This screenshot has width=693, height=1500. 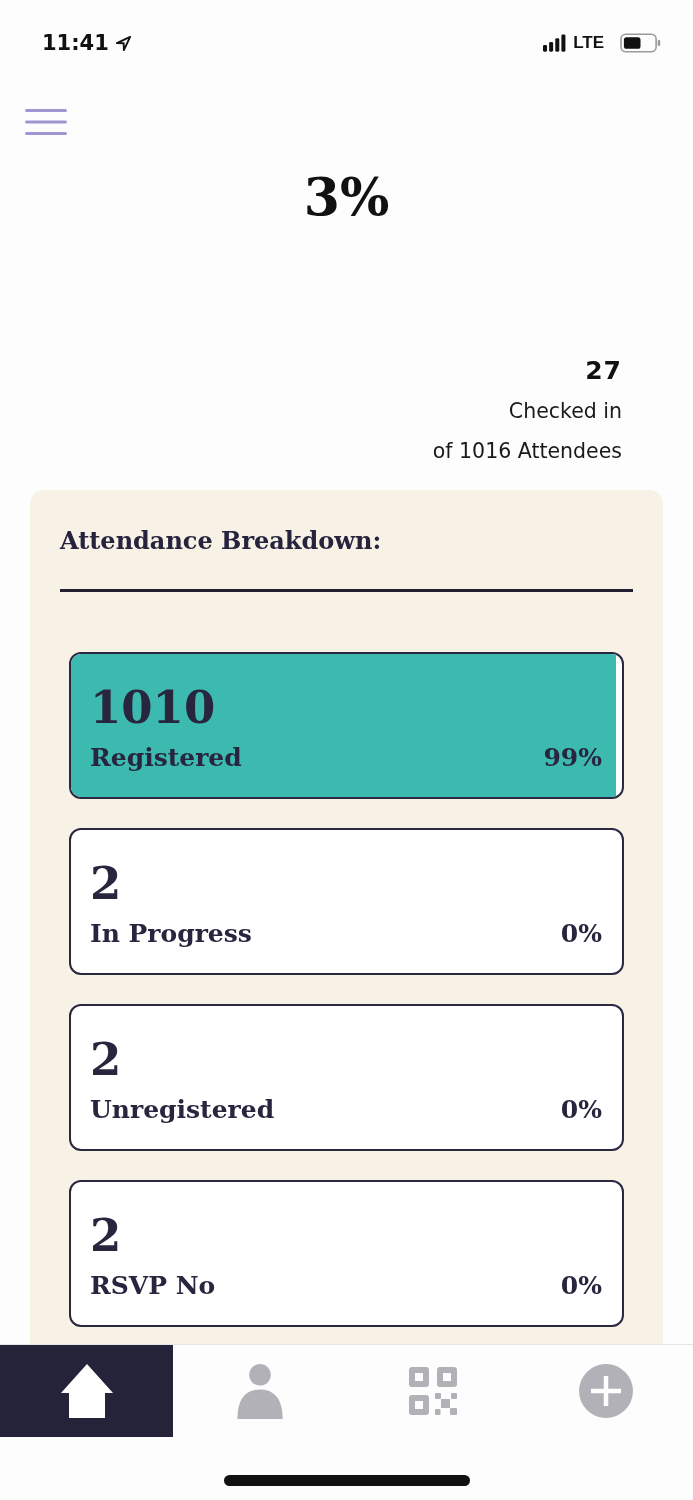 I want to click on tab-button, so click(x=87, y=1391).